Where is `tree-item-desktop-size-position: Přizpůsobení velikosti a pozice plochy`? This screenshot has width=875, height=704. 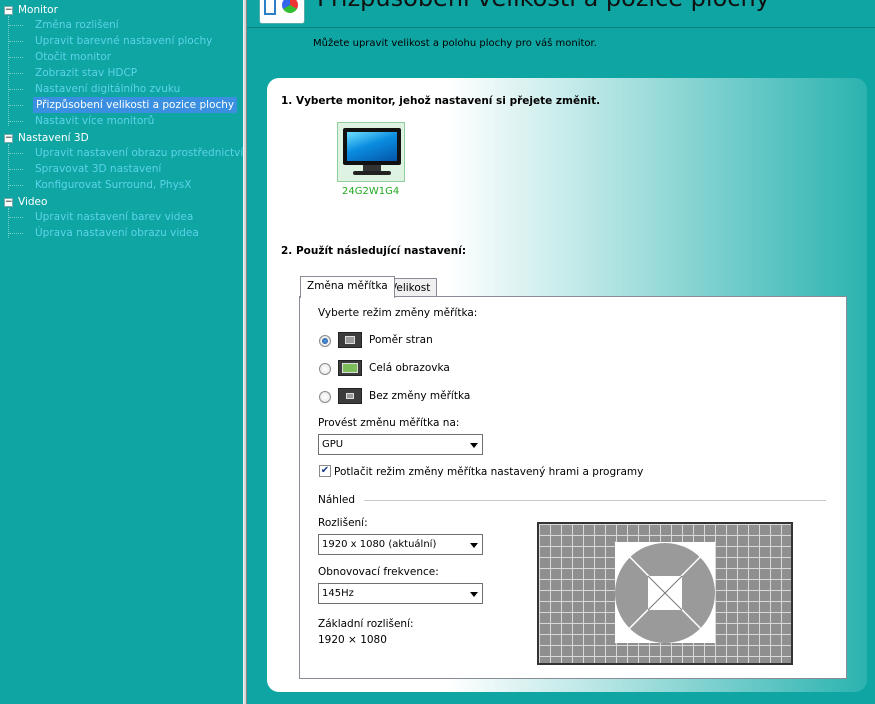
tree-item-desktop-size-position: Přizpůsobení velikosti a pozice plochy is located at coordinates (121, 105).